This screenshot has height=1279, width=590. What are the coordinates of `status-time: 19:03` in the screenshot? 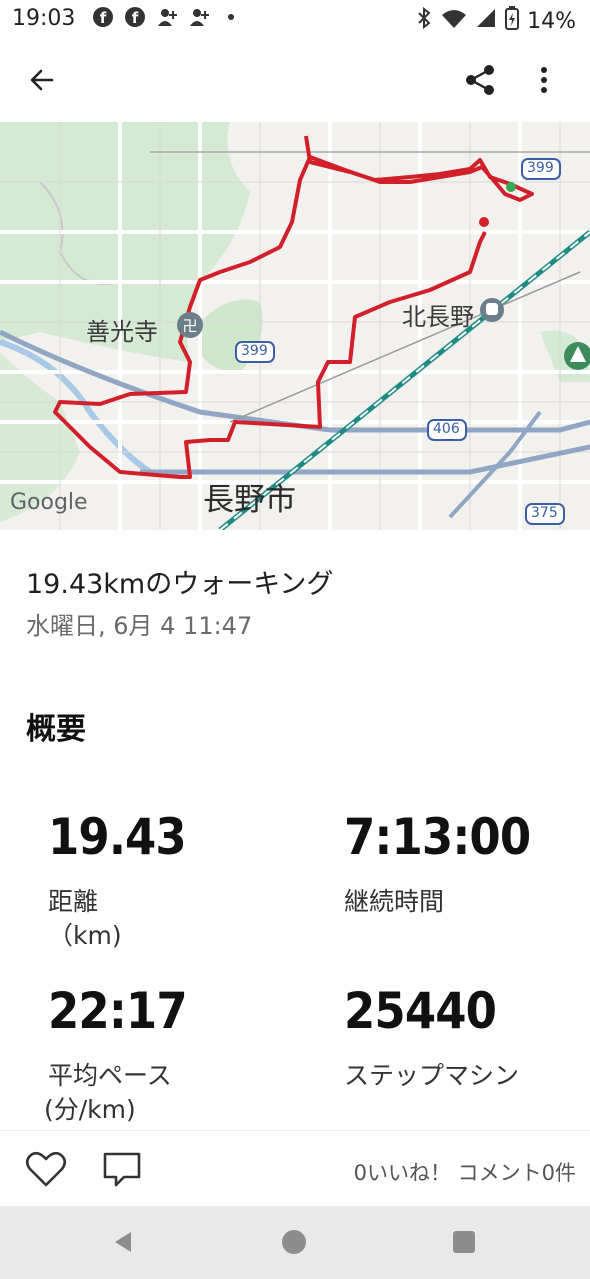 It's located at (44, 18).